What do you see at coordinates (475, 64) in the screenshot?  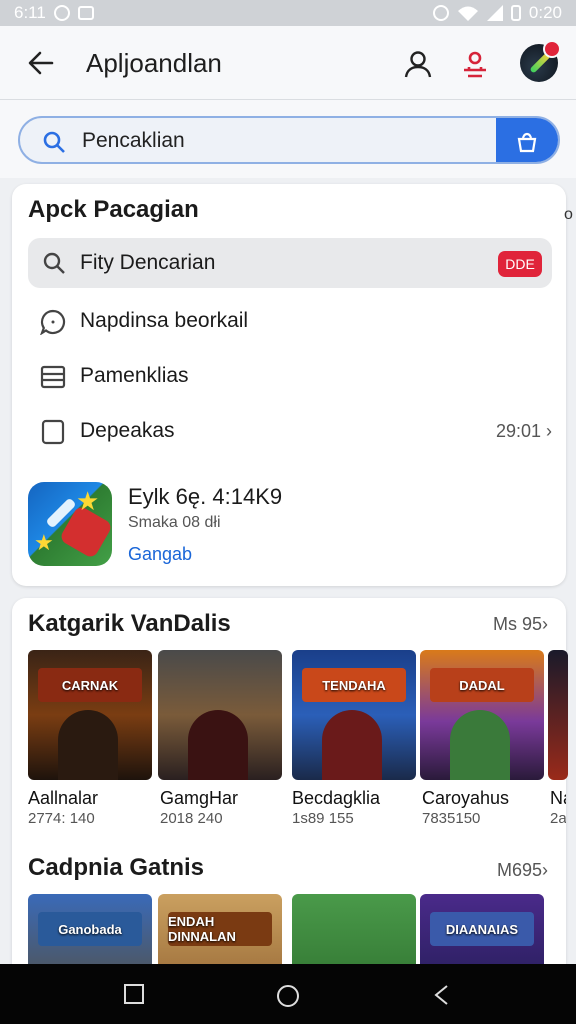 I see `alert-icon` at bounding box center [475, 64].